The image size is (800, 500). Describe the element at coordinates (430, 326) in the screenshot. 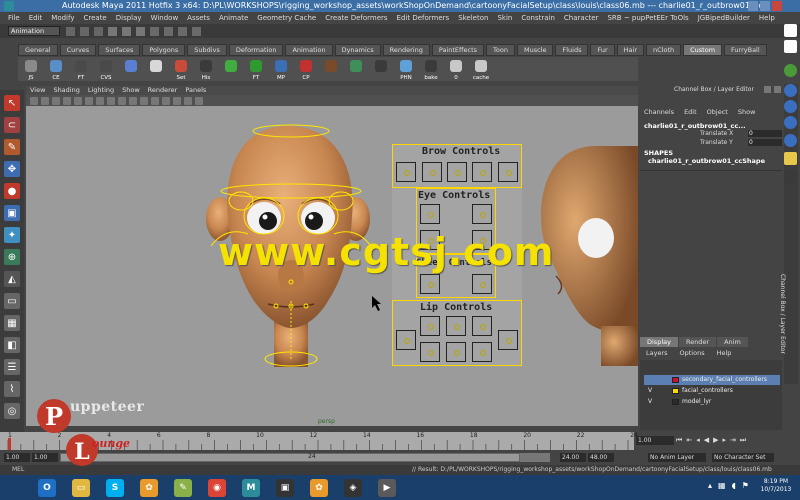

I see `lip-ctrl-upper-l` at that location.